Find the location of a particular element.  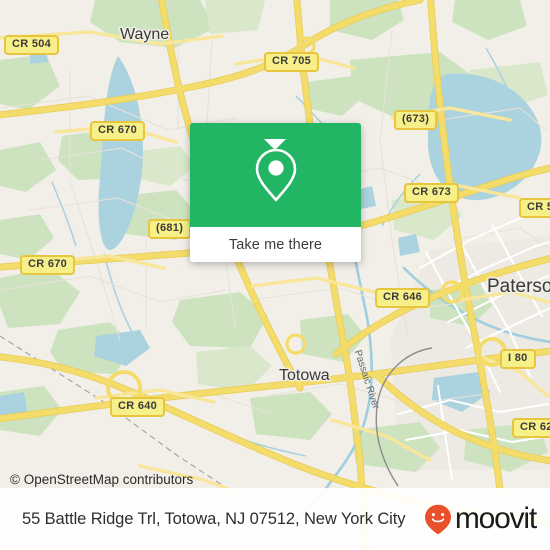

place-label-totowa: Totowa is located at coordinates (304, 375).